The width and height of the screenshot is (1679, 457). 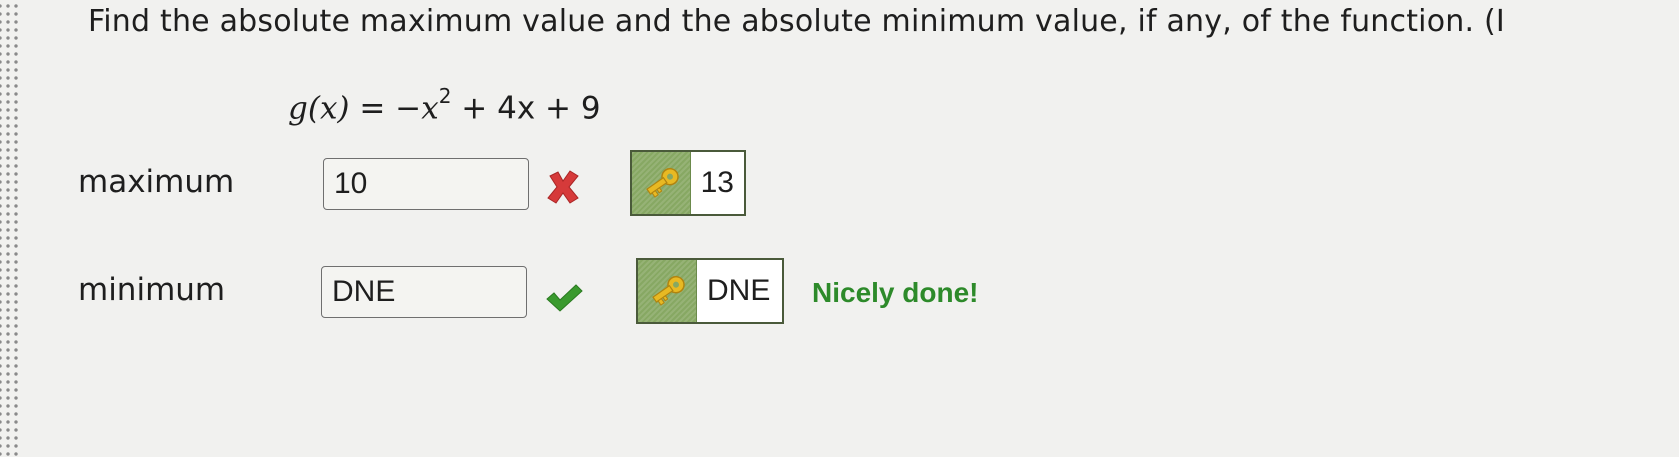 I want to click on maximum-answer-value: 13, so click(x=717, y=182).